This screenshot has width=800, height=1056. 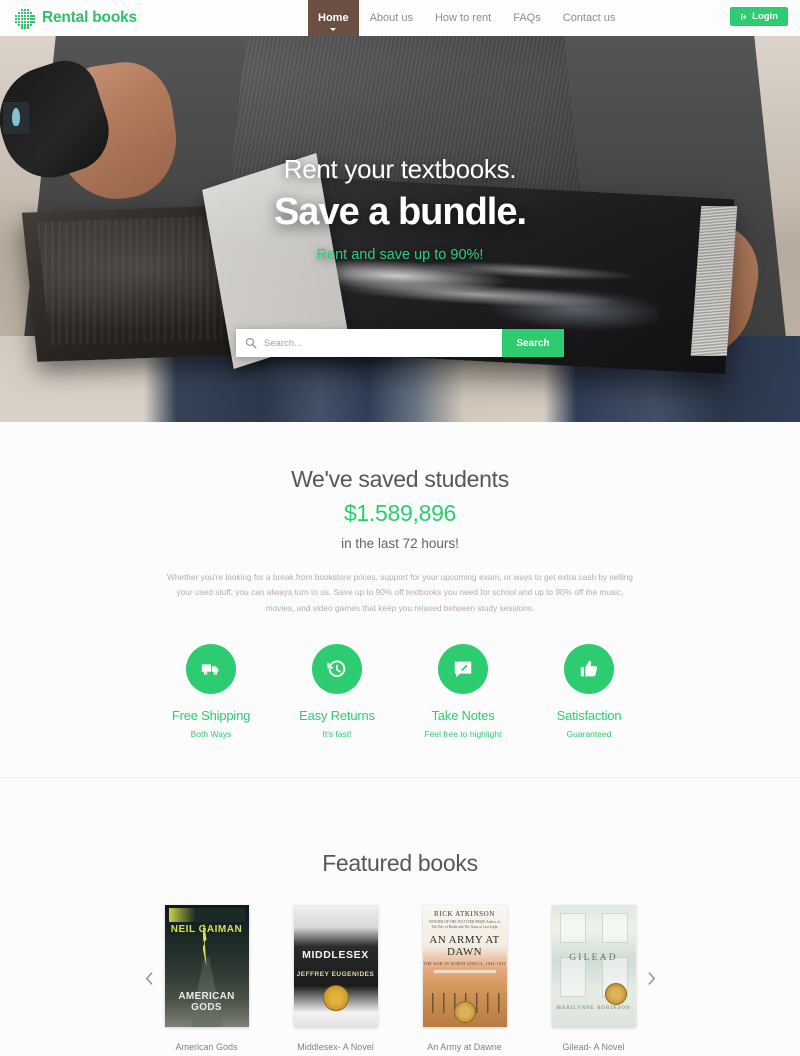 I want to click on feature-subtitle: Both Ways, so click(x=211, y=734).